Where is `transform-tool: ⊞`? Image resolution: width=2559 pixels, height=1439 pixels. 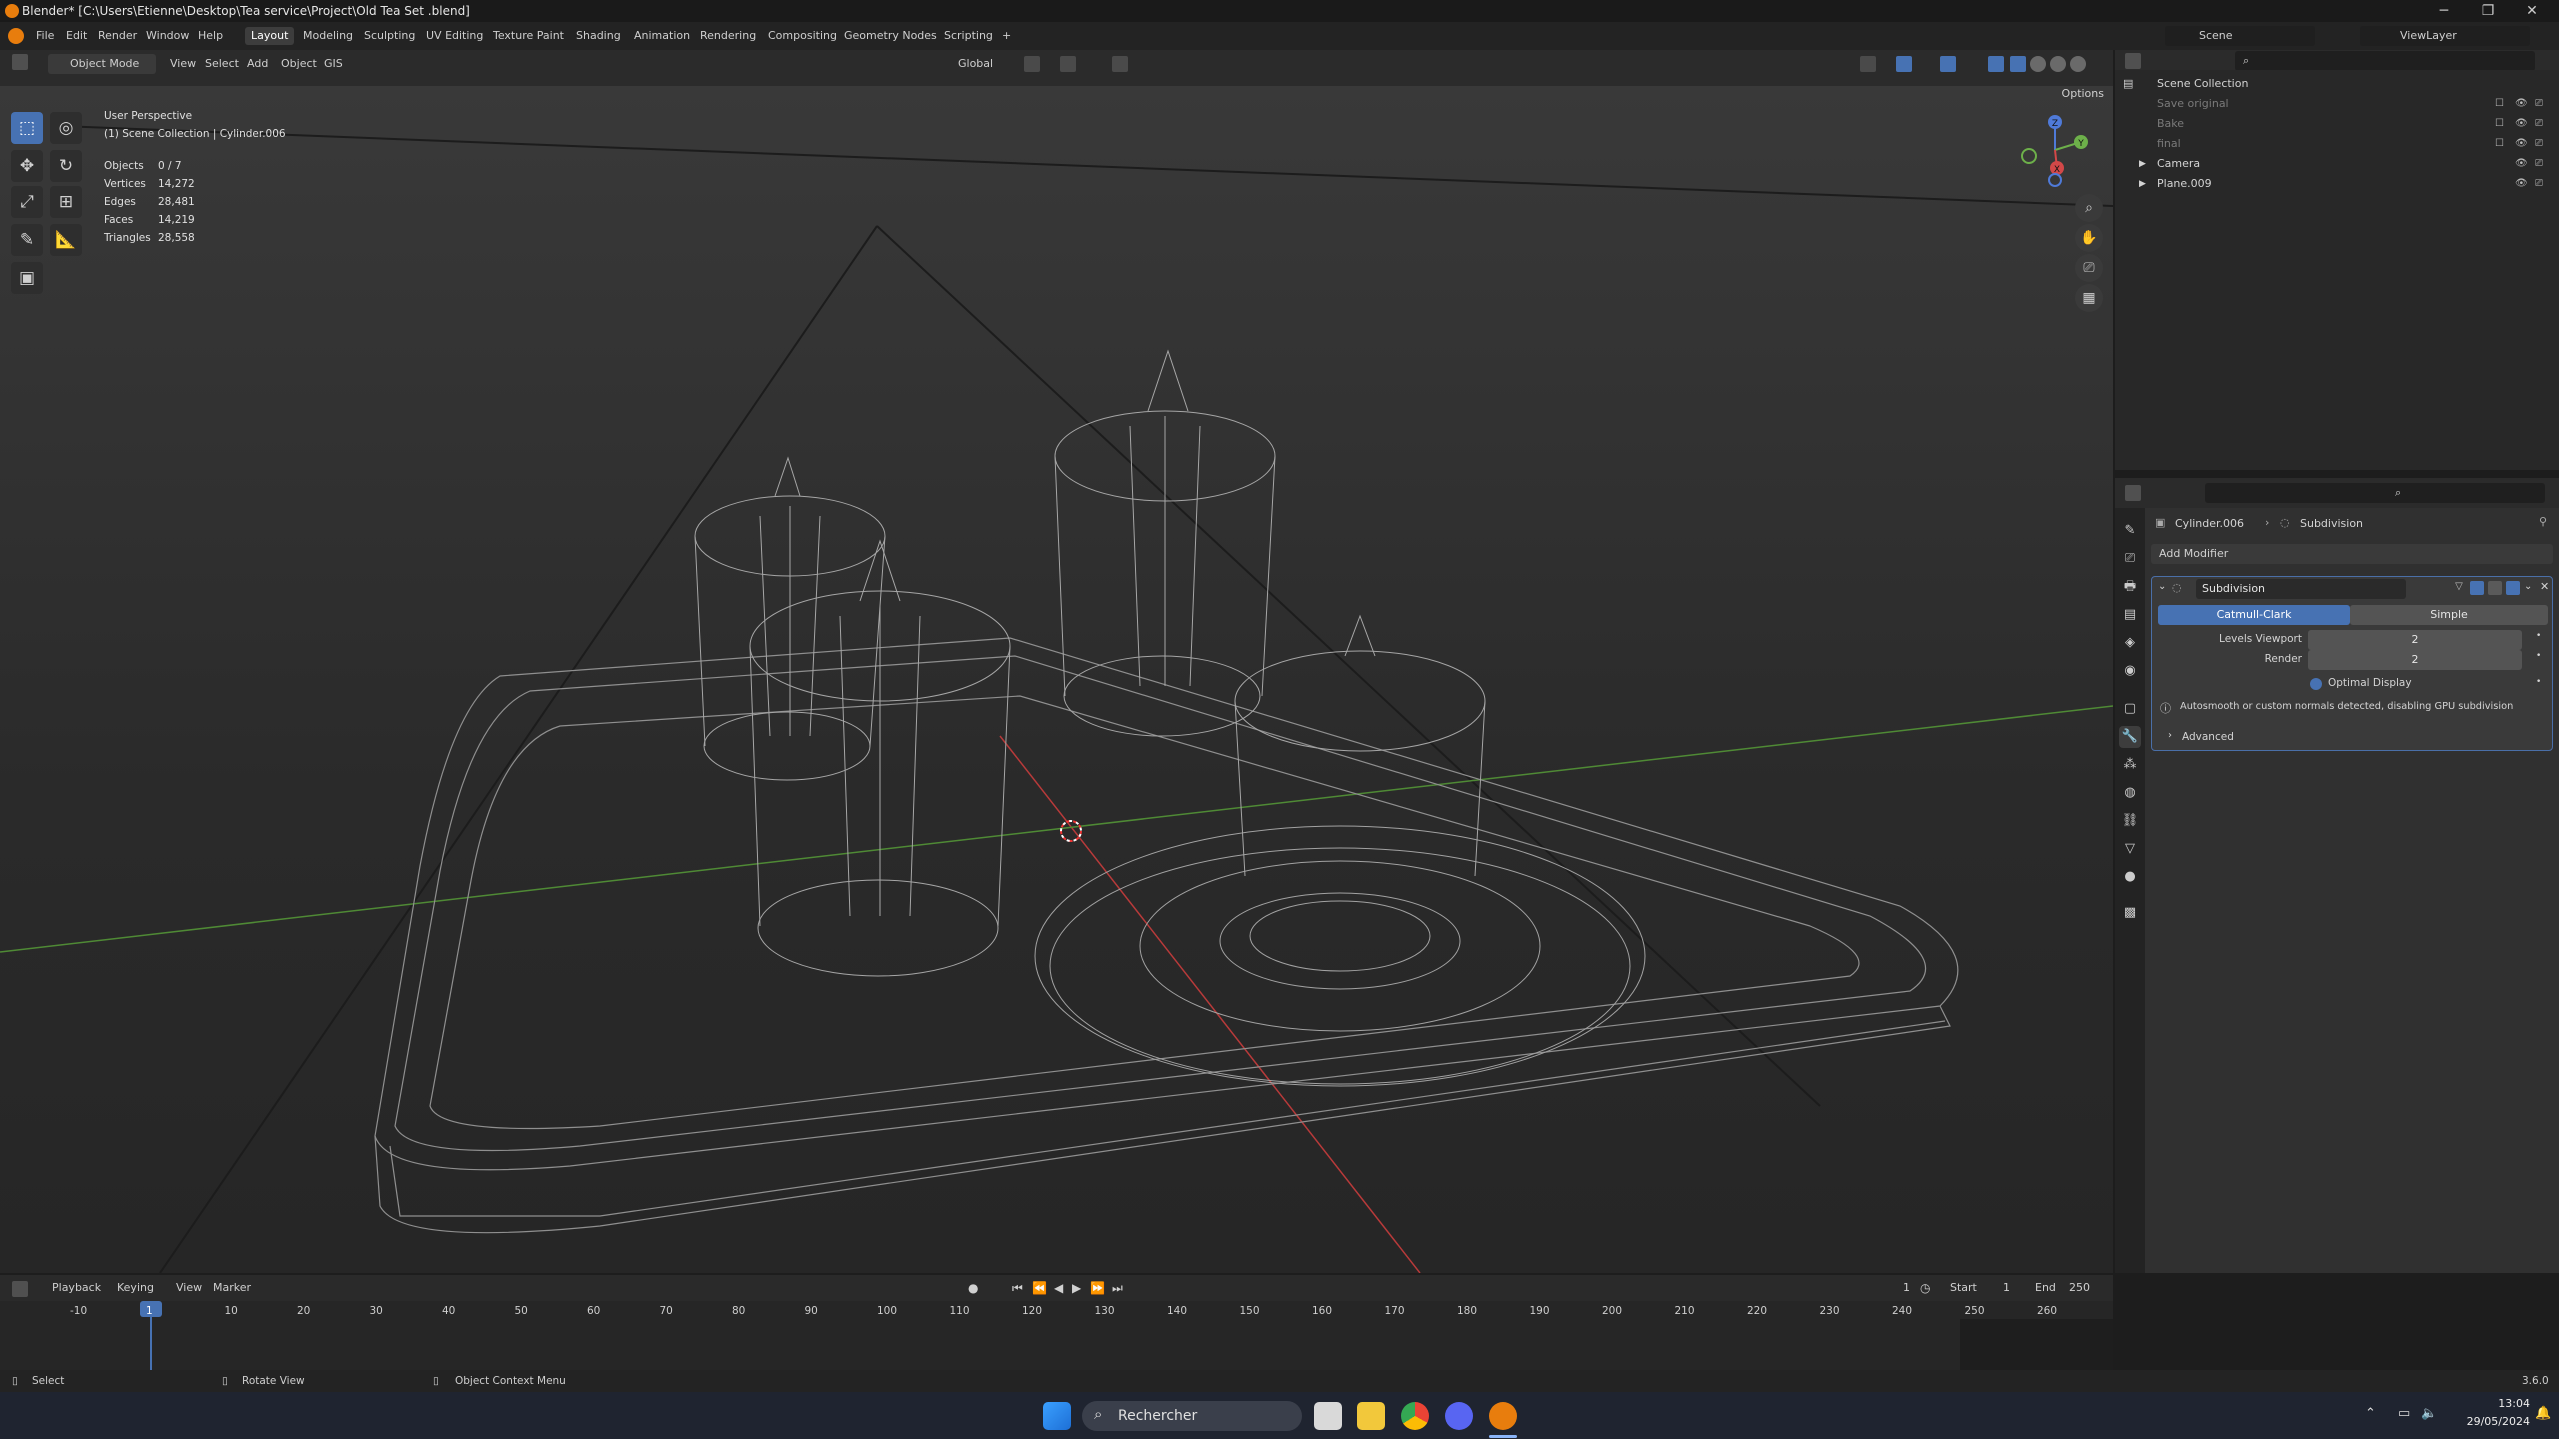
transform-tool: ⊞ is located at coordinates (66, 202).